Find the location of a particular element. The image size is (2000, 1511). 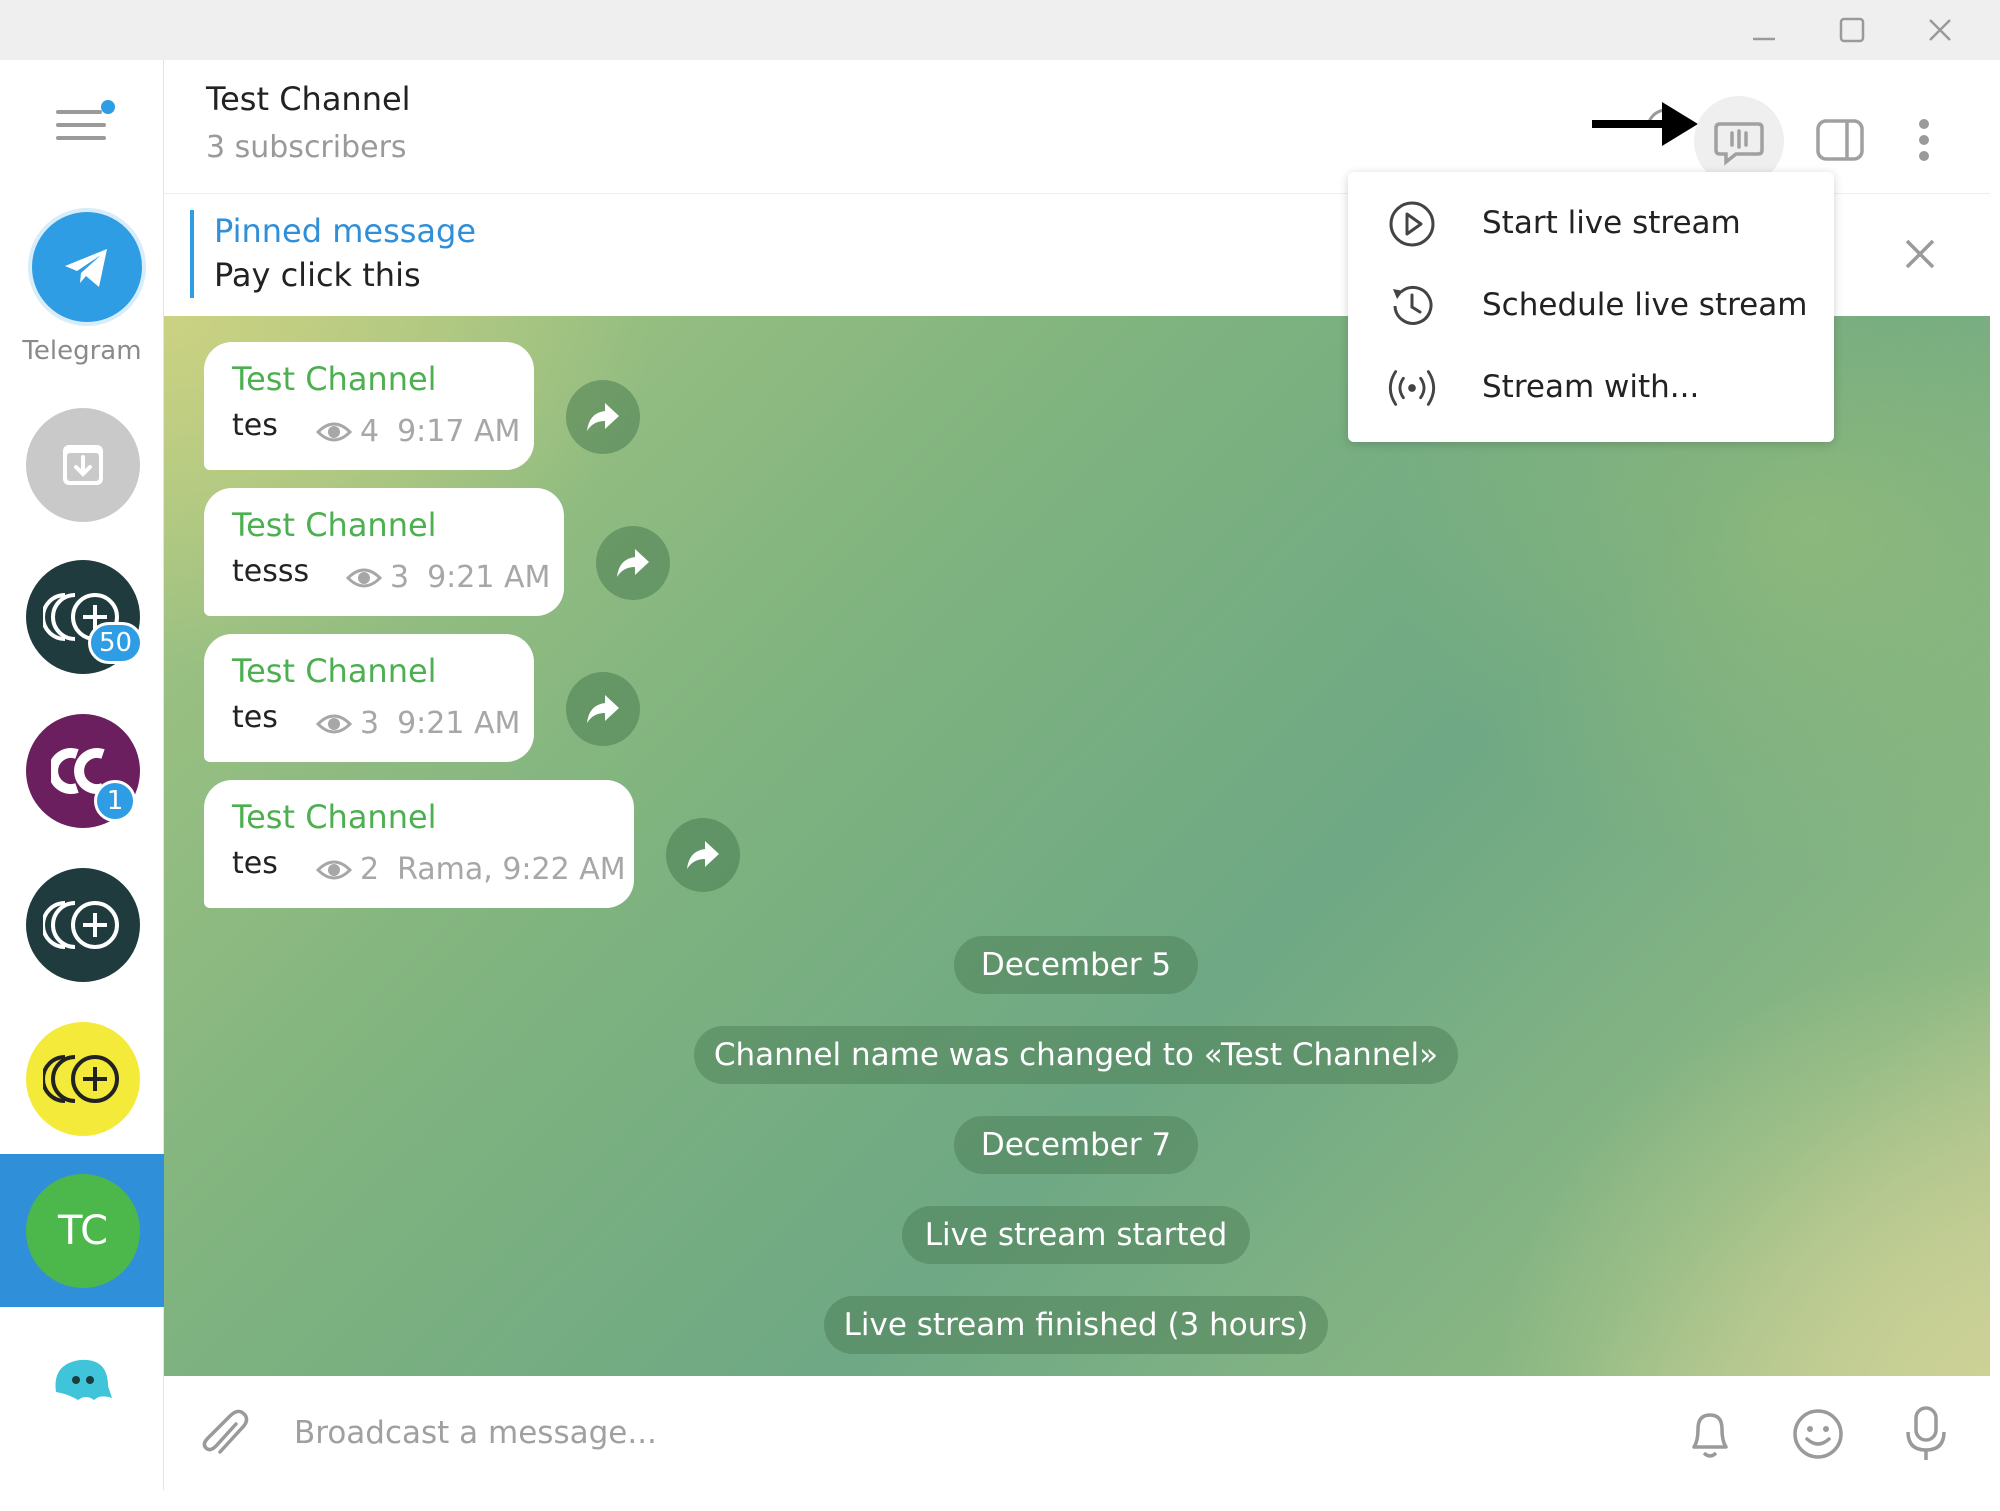

test-channel-avatar: TC is located at coordinates (83, 1231).